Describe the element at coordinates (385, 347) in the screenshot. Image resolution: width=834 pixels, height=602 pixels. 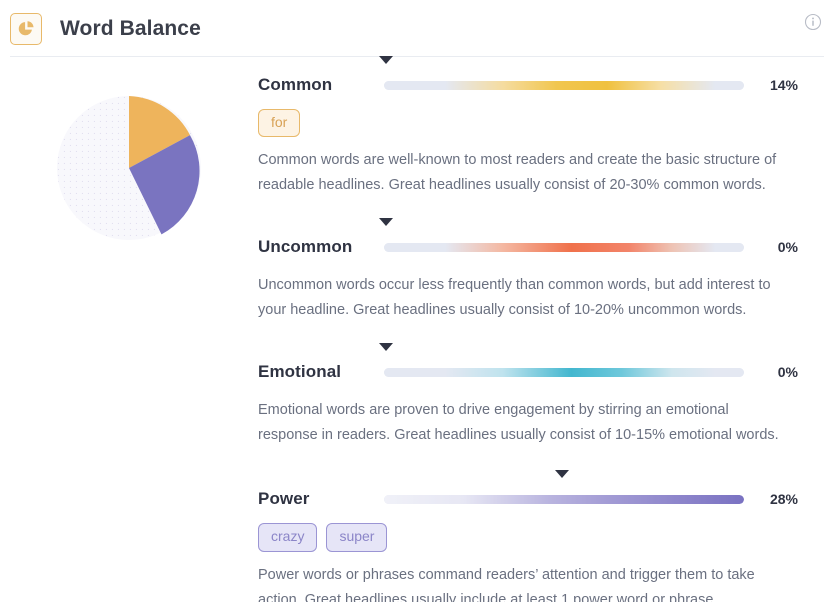
I see `metric-emotional-marker` at that location.